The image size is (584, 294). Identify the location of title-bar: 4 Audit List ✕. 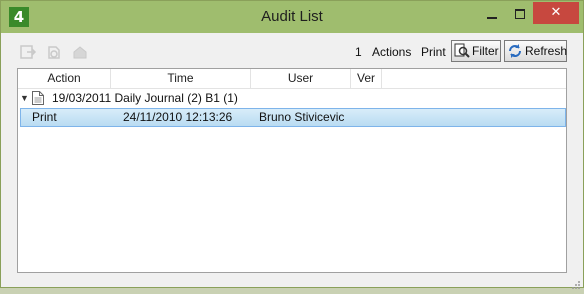
(292, 17).